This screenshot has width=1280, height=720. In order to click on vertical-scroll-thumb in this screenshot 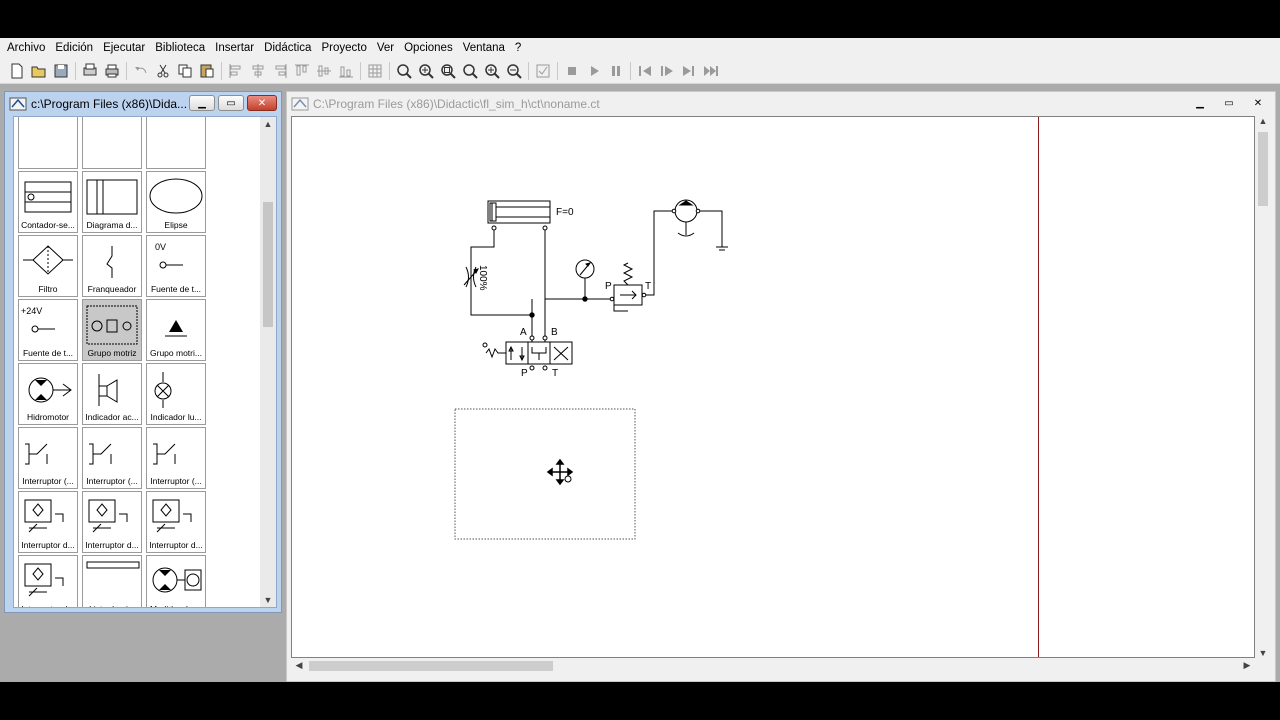, I will do `click(1263, 169)`.